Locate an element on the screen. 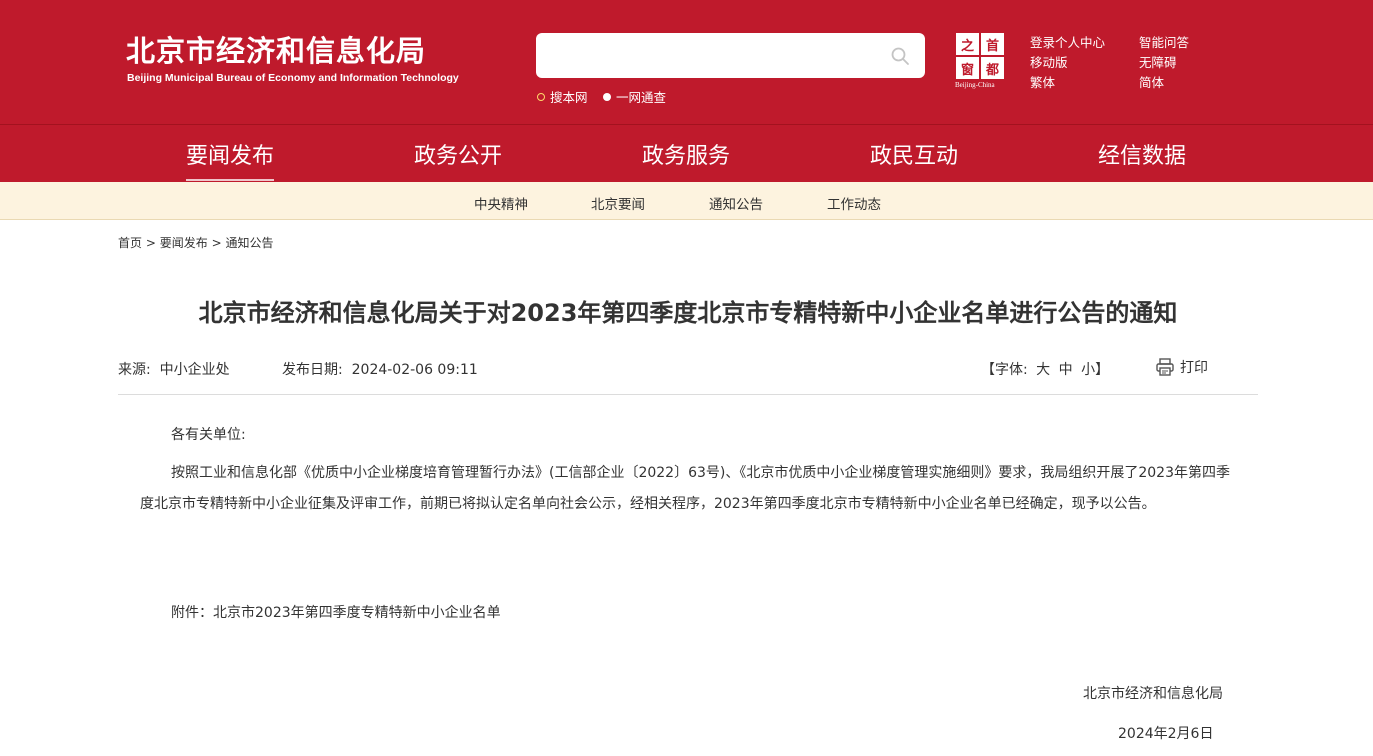  seal-char: 窗 is located at coordinates (967, 68).